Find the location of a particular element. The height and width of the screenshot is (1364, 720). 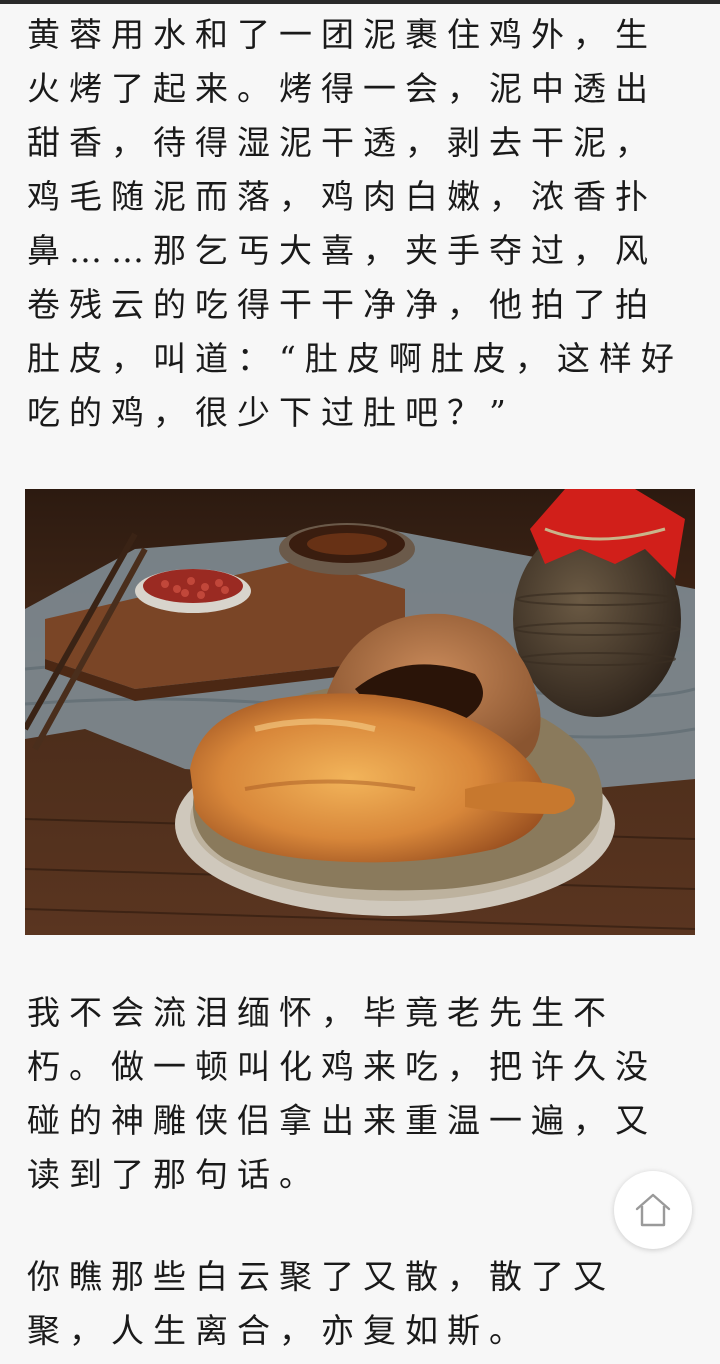

top-status-strip is located at coordinates (360, 2).